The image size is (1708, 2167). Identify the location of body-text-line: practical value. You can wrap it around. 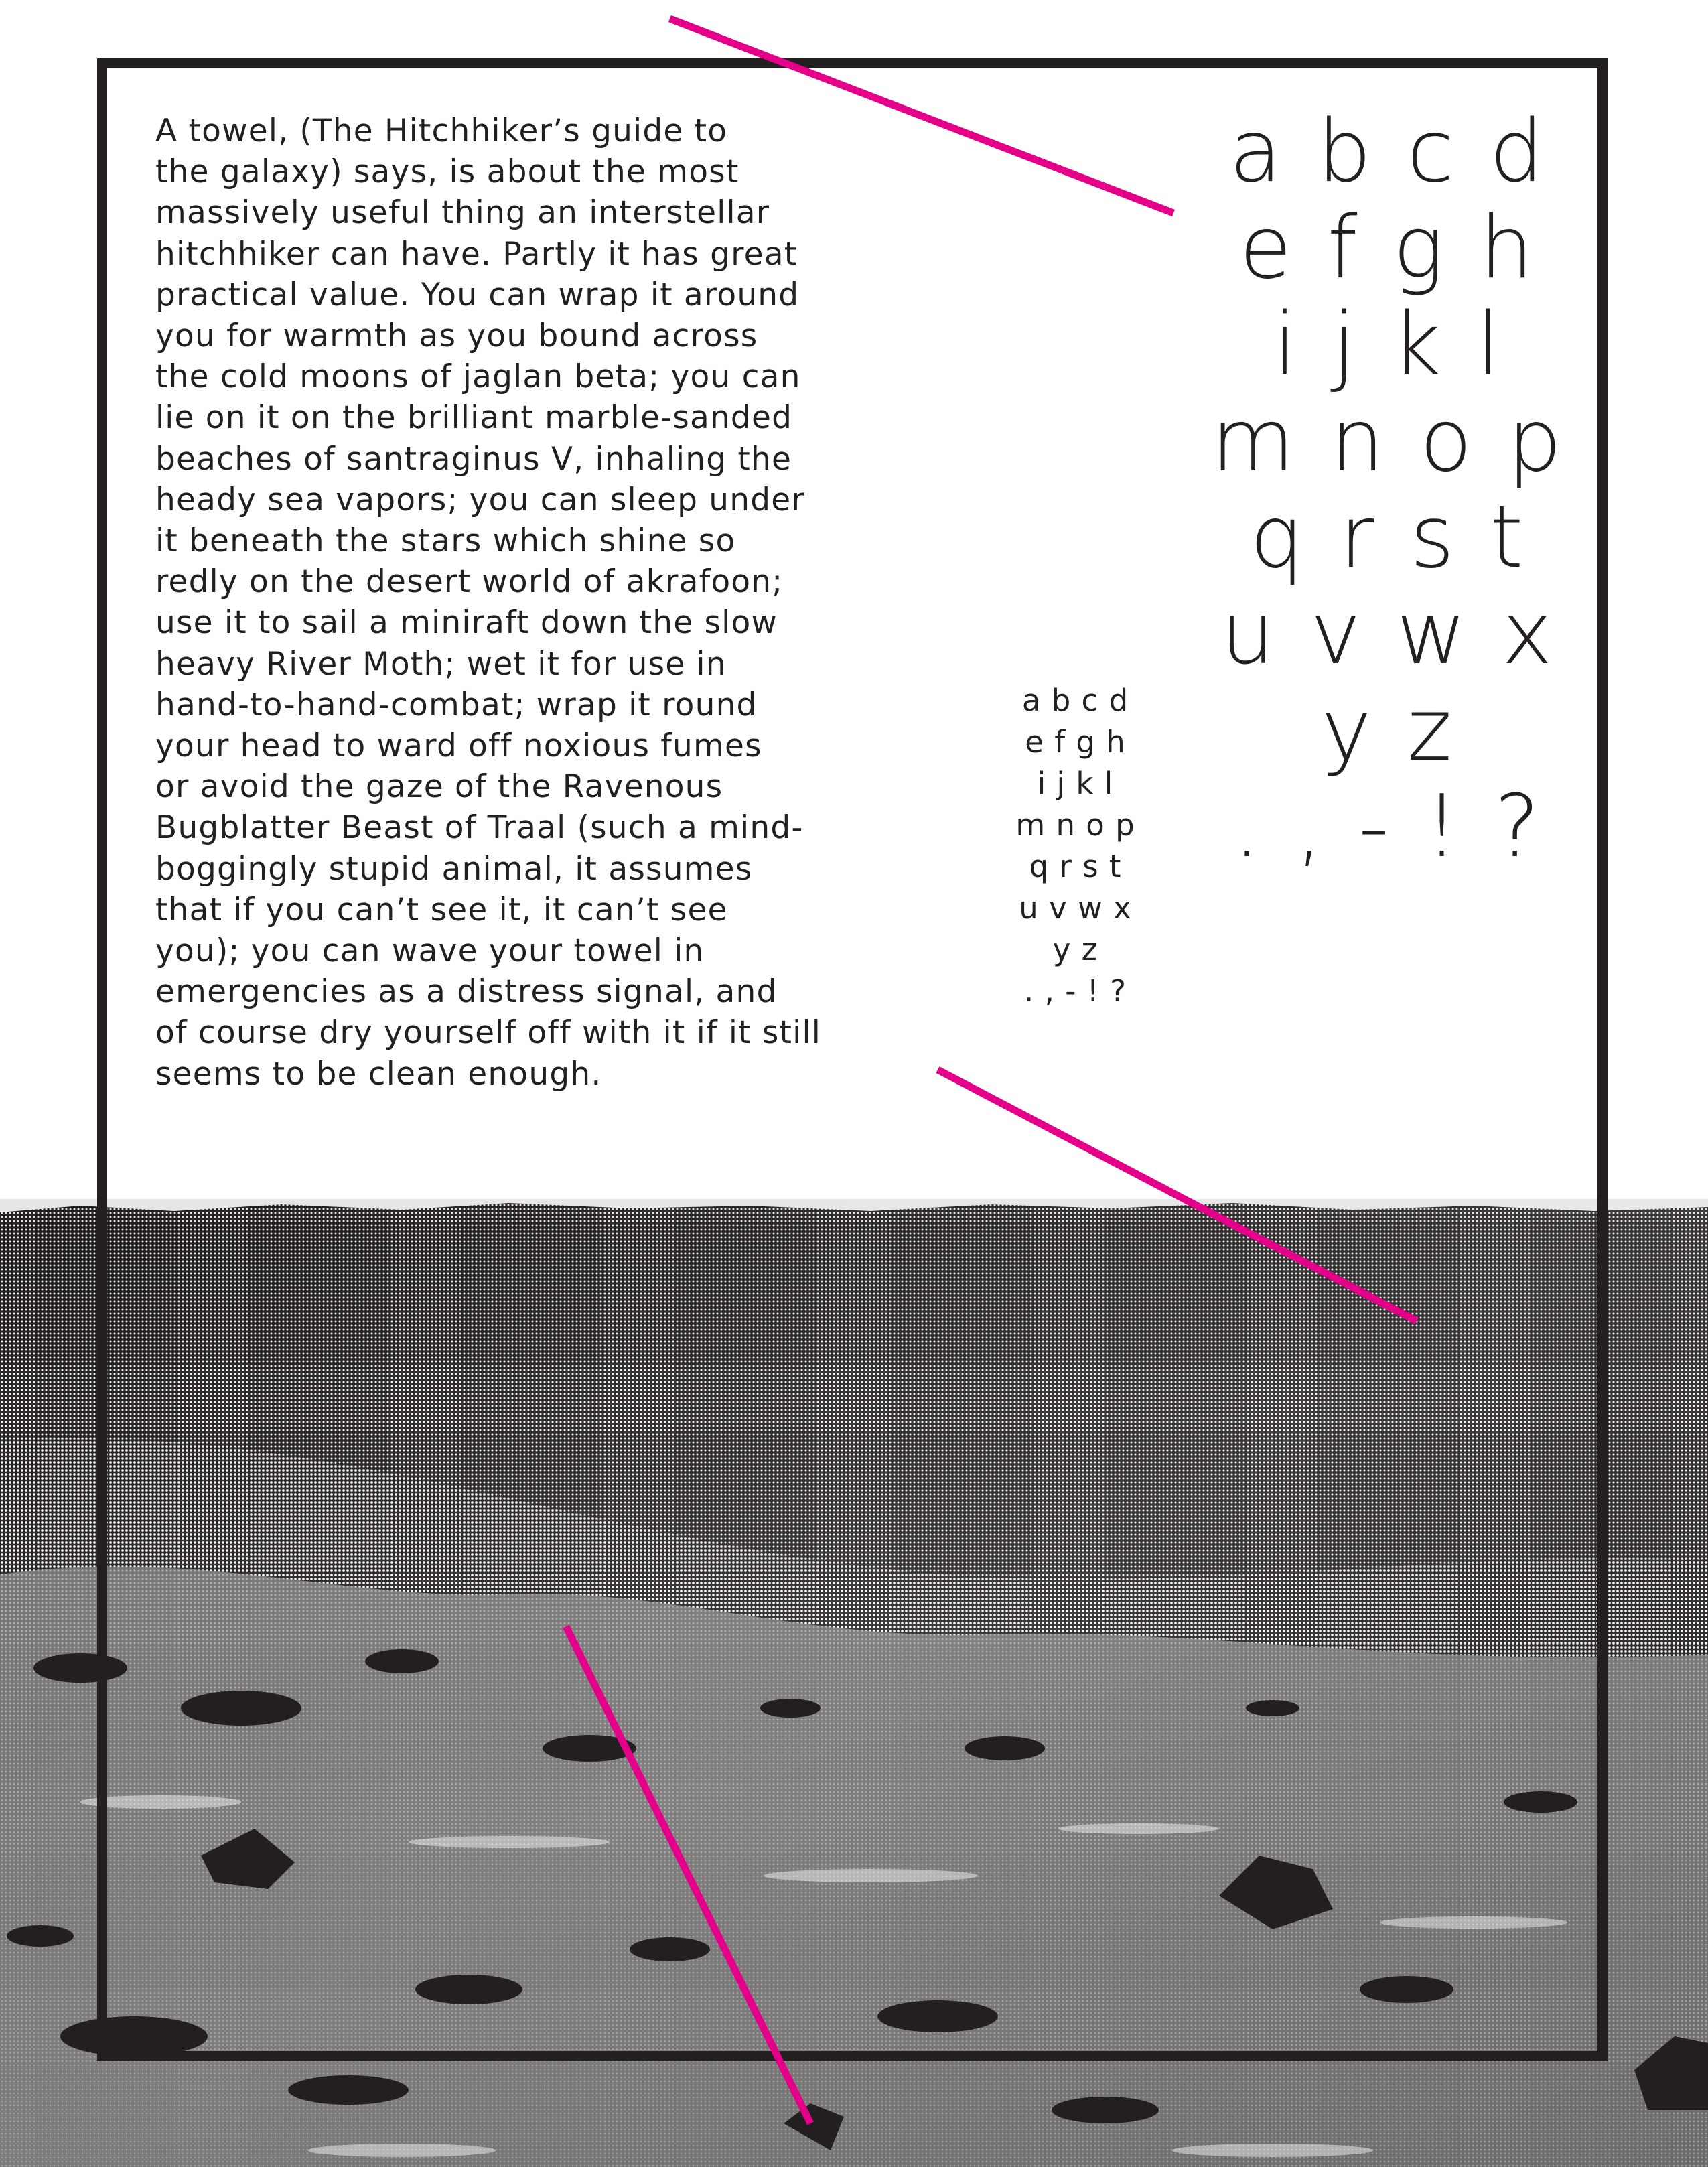
(477, 294).